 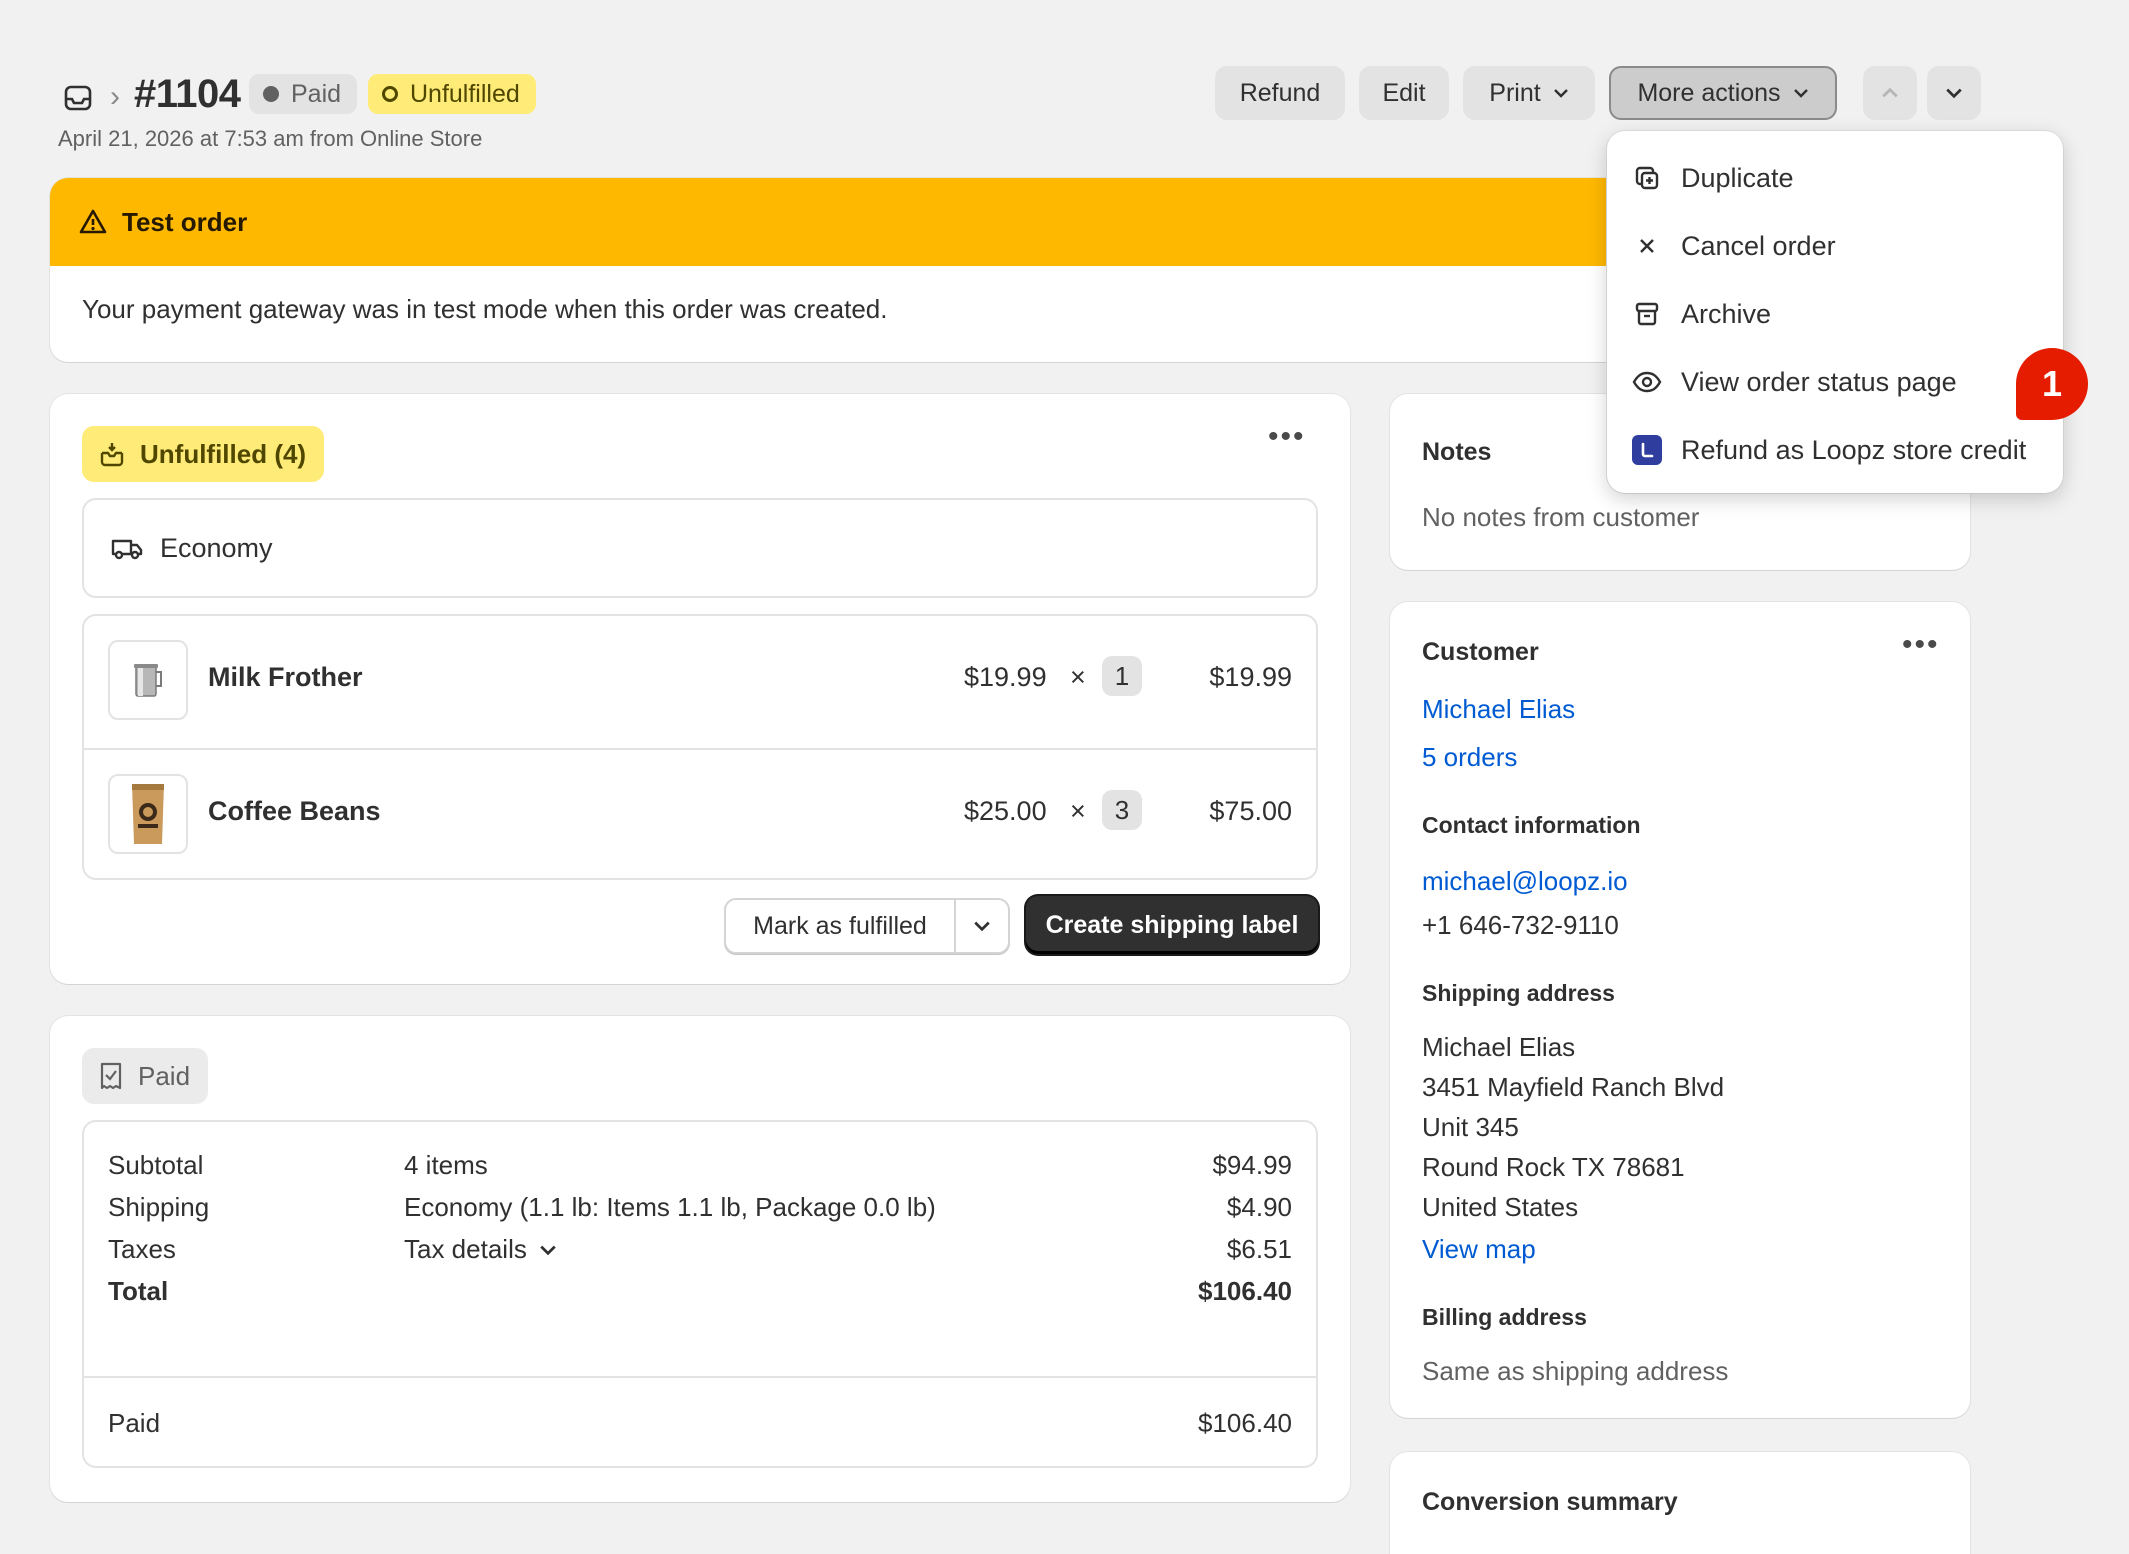 I want to click on view-map-link: View map, so click(x=1479, y=1249).